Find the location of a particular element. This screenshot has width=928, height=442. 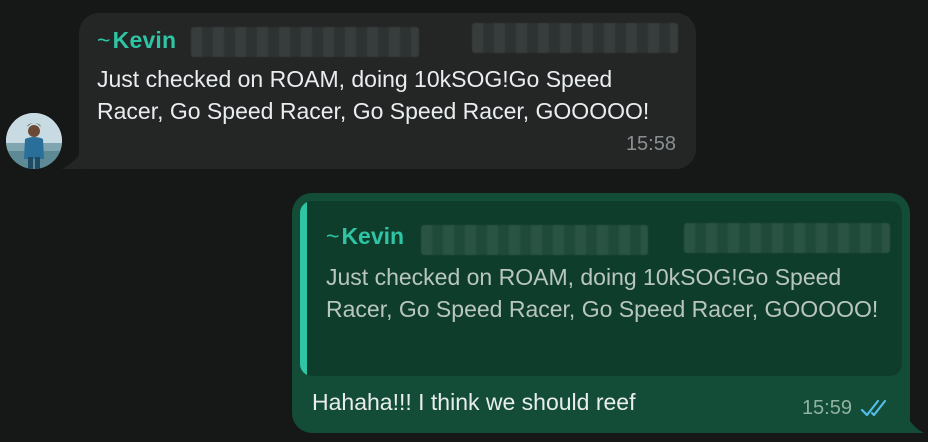

quoted-sender-name-label: Kevin is located at coordinates (373, 236).